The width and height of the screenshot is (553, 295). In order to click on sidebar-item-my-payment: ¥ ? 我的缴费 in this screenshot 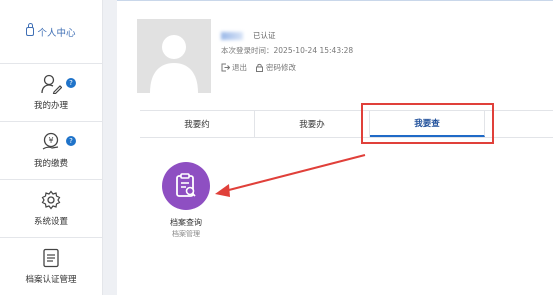, I will do `click(51, 151)`.